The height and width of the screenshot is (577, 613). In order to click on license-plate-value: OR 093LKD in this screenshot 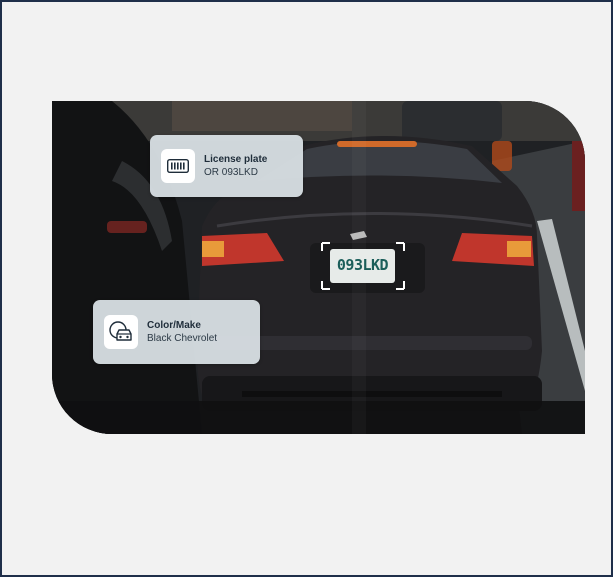, I will do `click(231, 172)`.